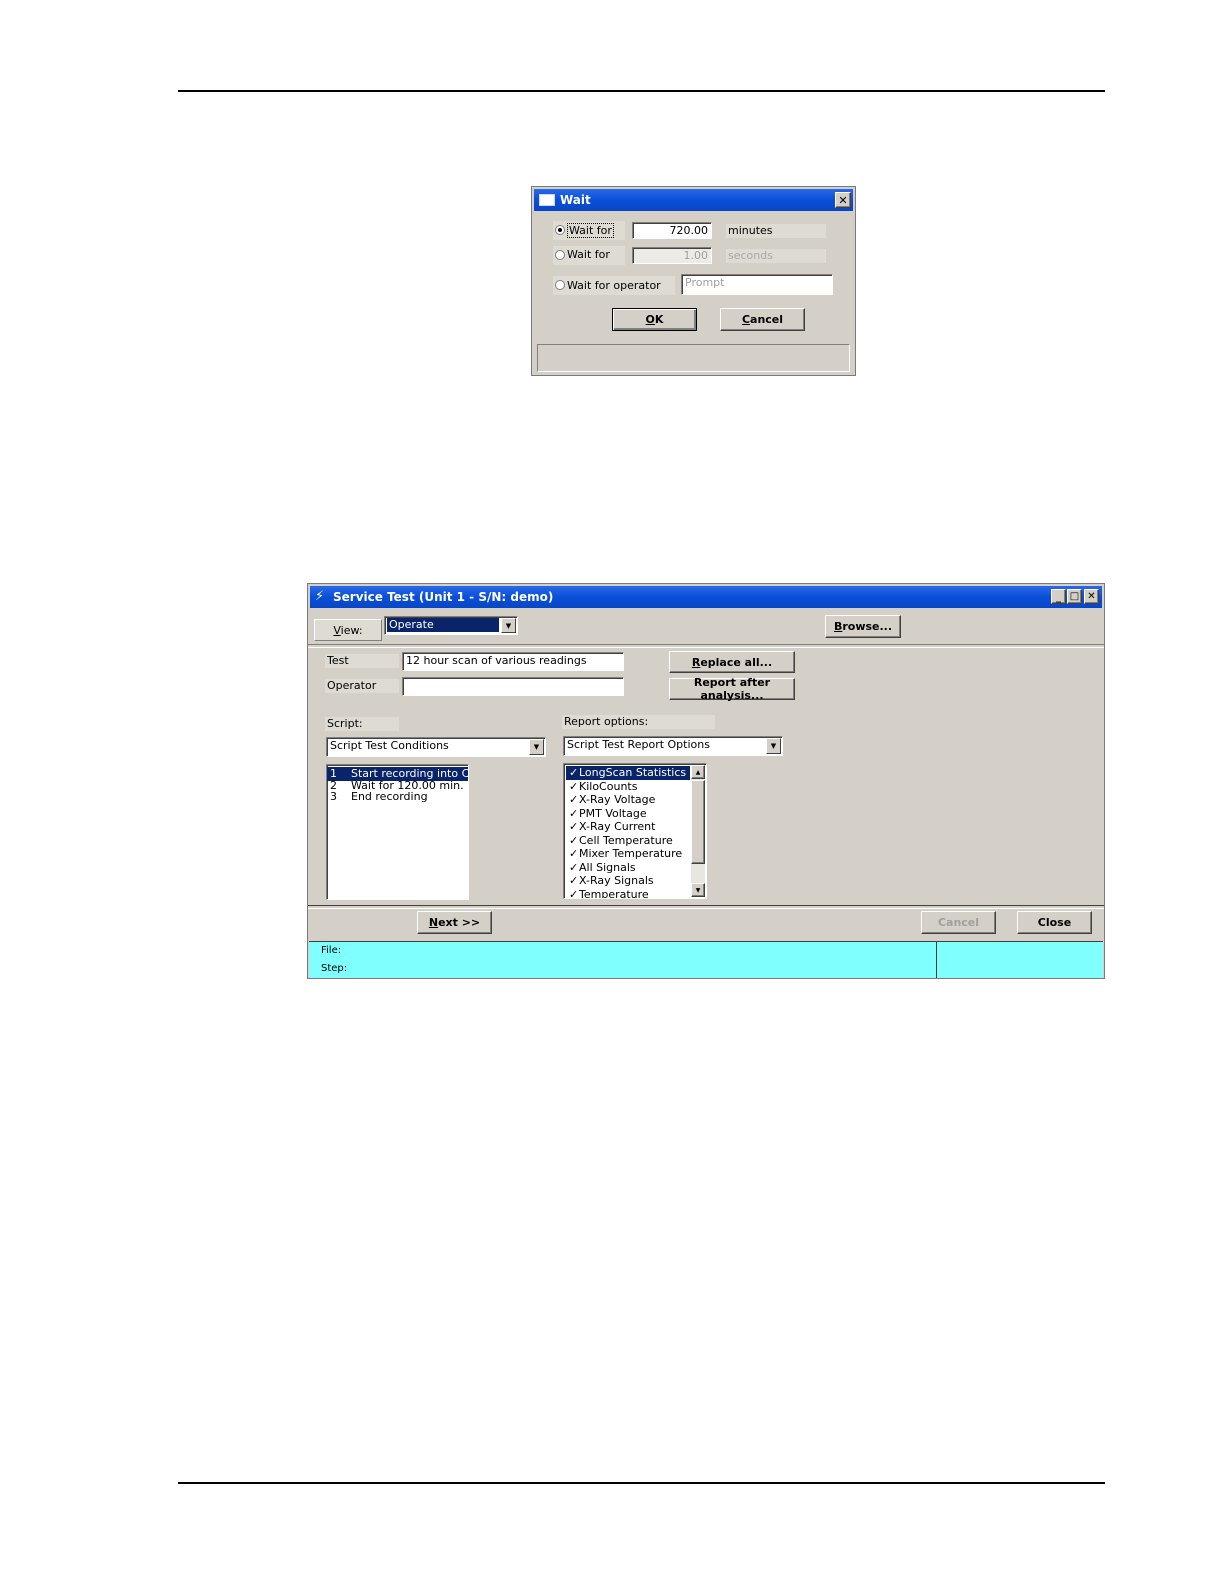 The height and width of the screenshot is (1584, 1224). I want to click on wait-dialog-title: Wait, so click(575, 200).